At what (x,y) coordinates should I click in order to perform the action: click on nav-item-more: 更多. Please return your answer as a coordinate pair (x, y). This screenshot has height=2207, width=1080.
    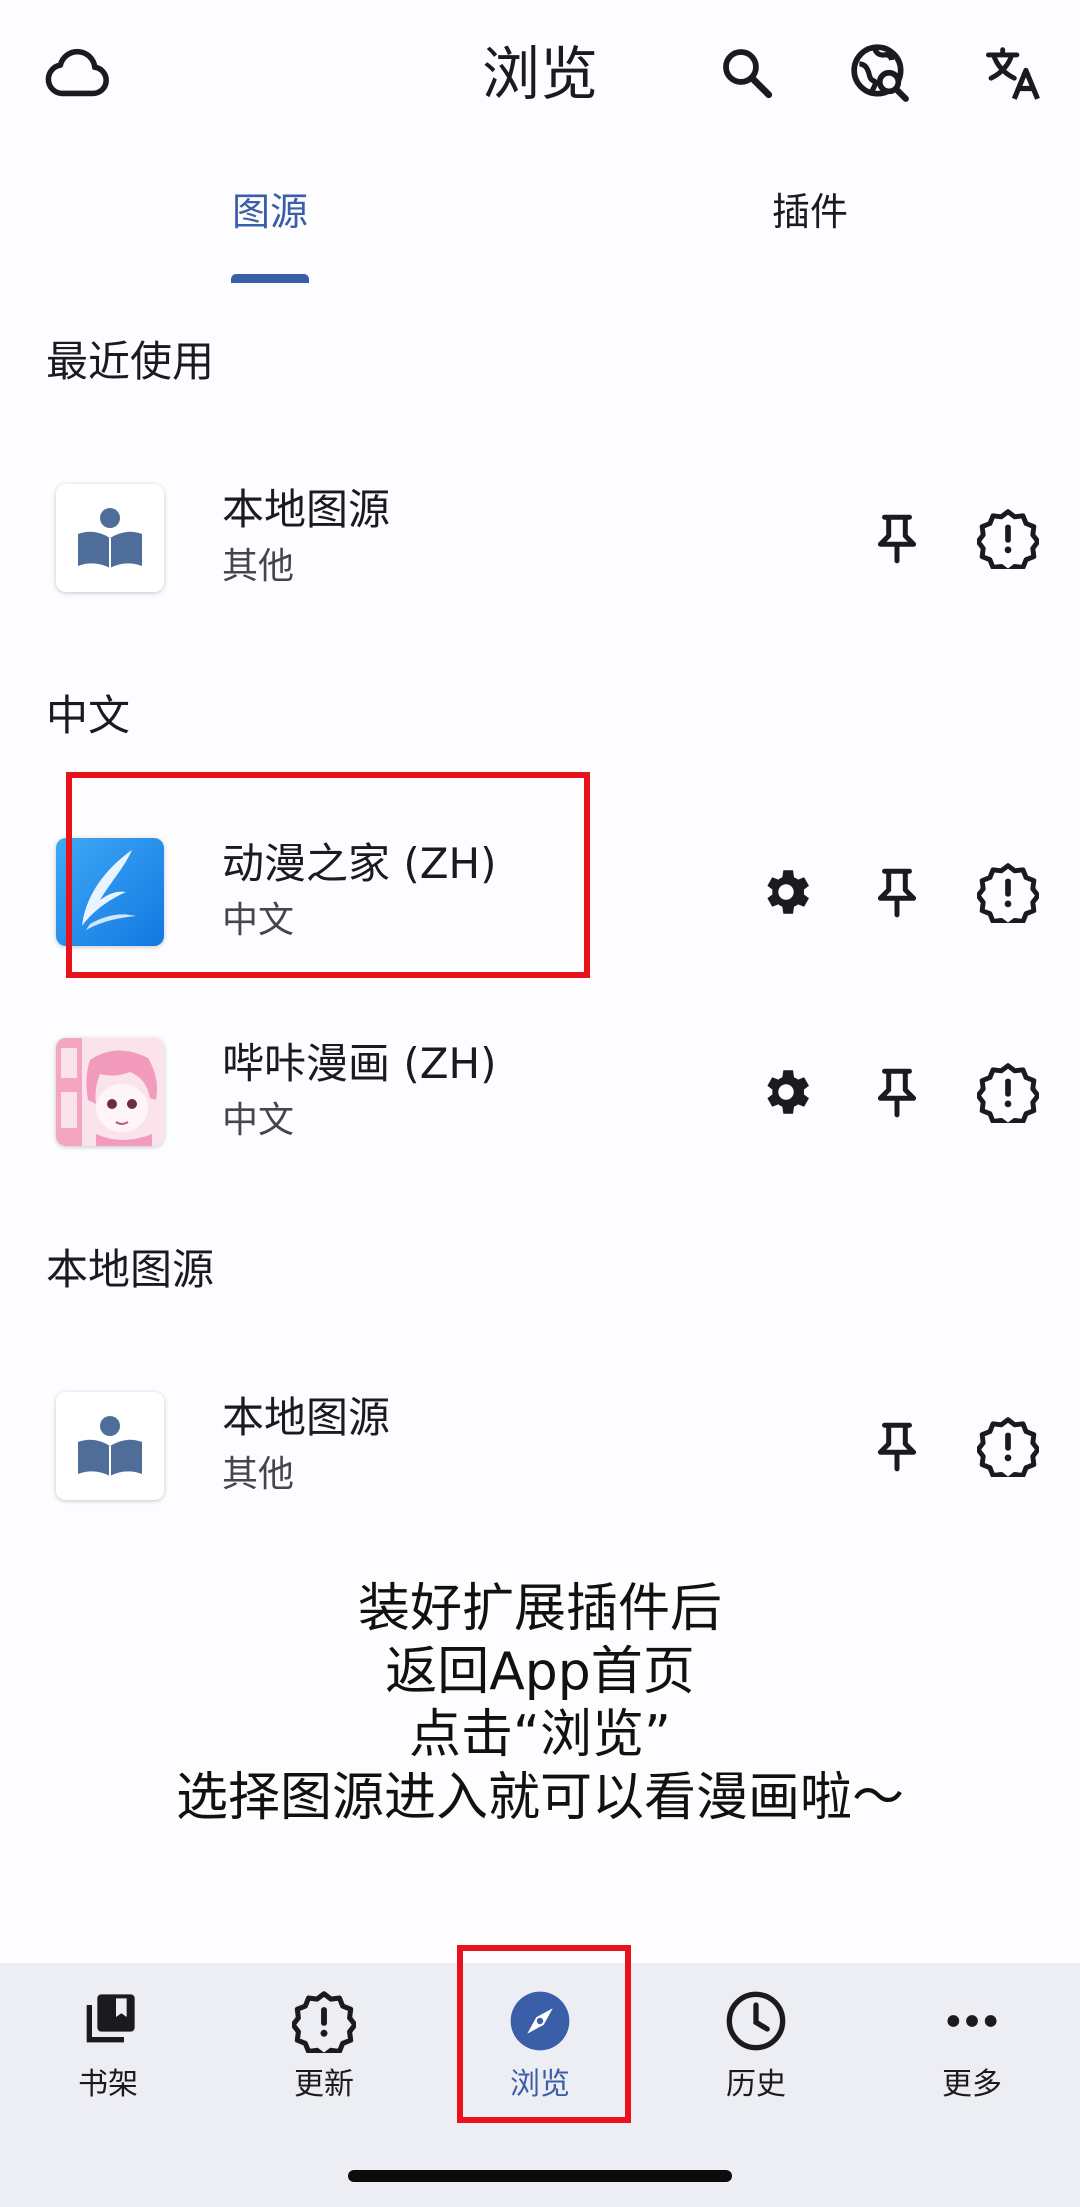
    Looking at the image, I should click on (972, 2058).